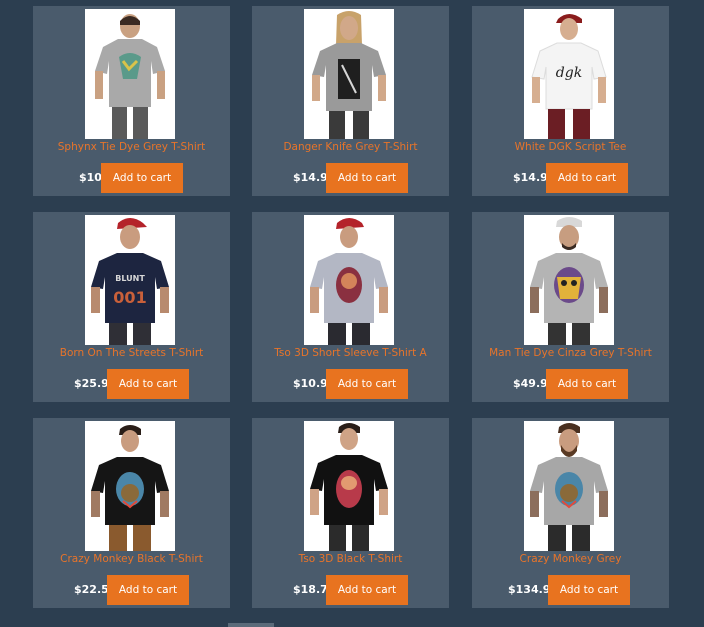 The image size is (704, 627). I want to click on horizontal-scrollbar-thumb, so click(251, 625).